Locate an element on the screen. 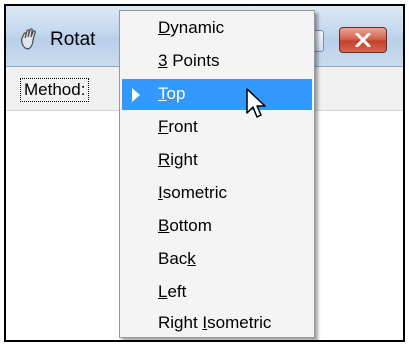 This screenshot has height=346, width=409. menu-item-right-isometric: Right Isometric is located at coordinates (217, 323).